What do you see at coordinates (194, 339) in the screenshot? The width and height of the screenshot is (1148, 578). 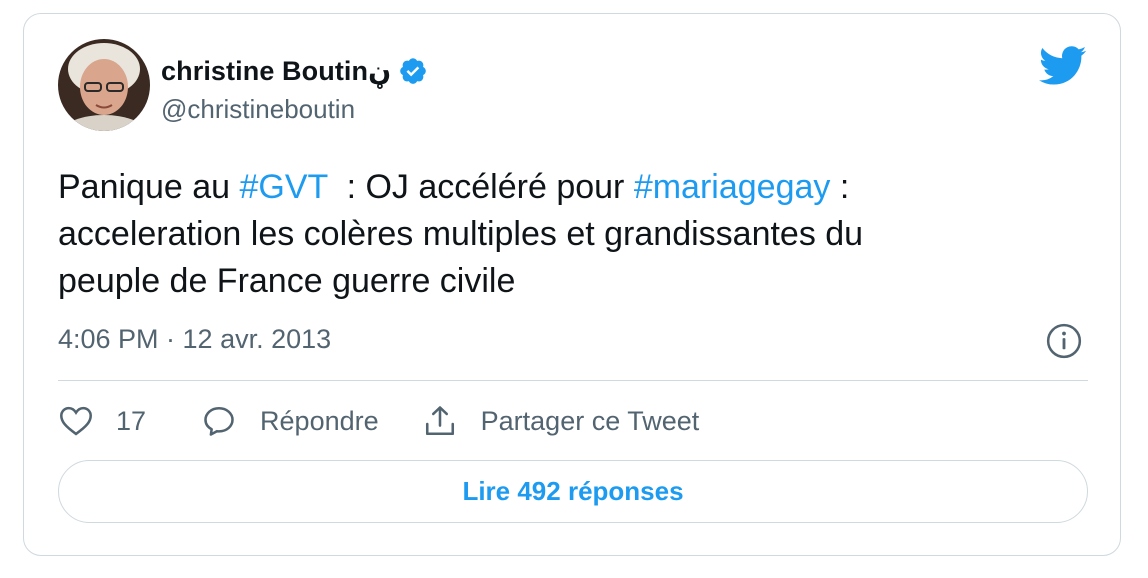 I see `tweet-timestamp: 4:06 PM · 12 avr. 2013` at bounding box center [194, 339].